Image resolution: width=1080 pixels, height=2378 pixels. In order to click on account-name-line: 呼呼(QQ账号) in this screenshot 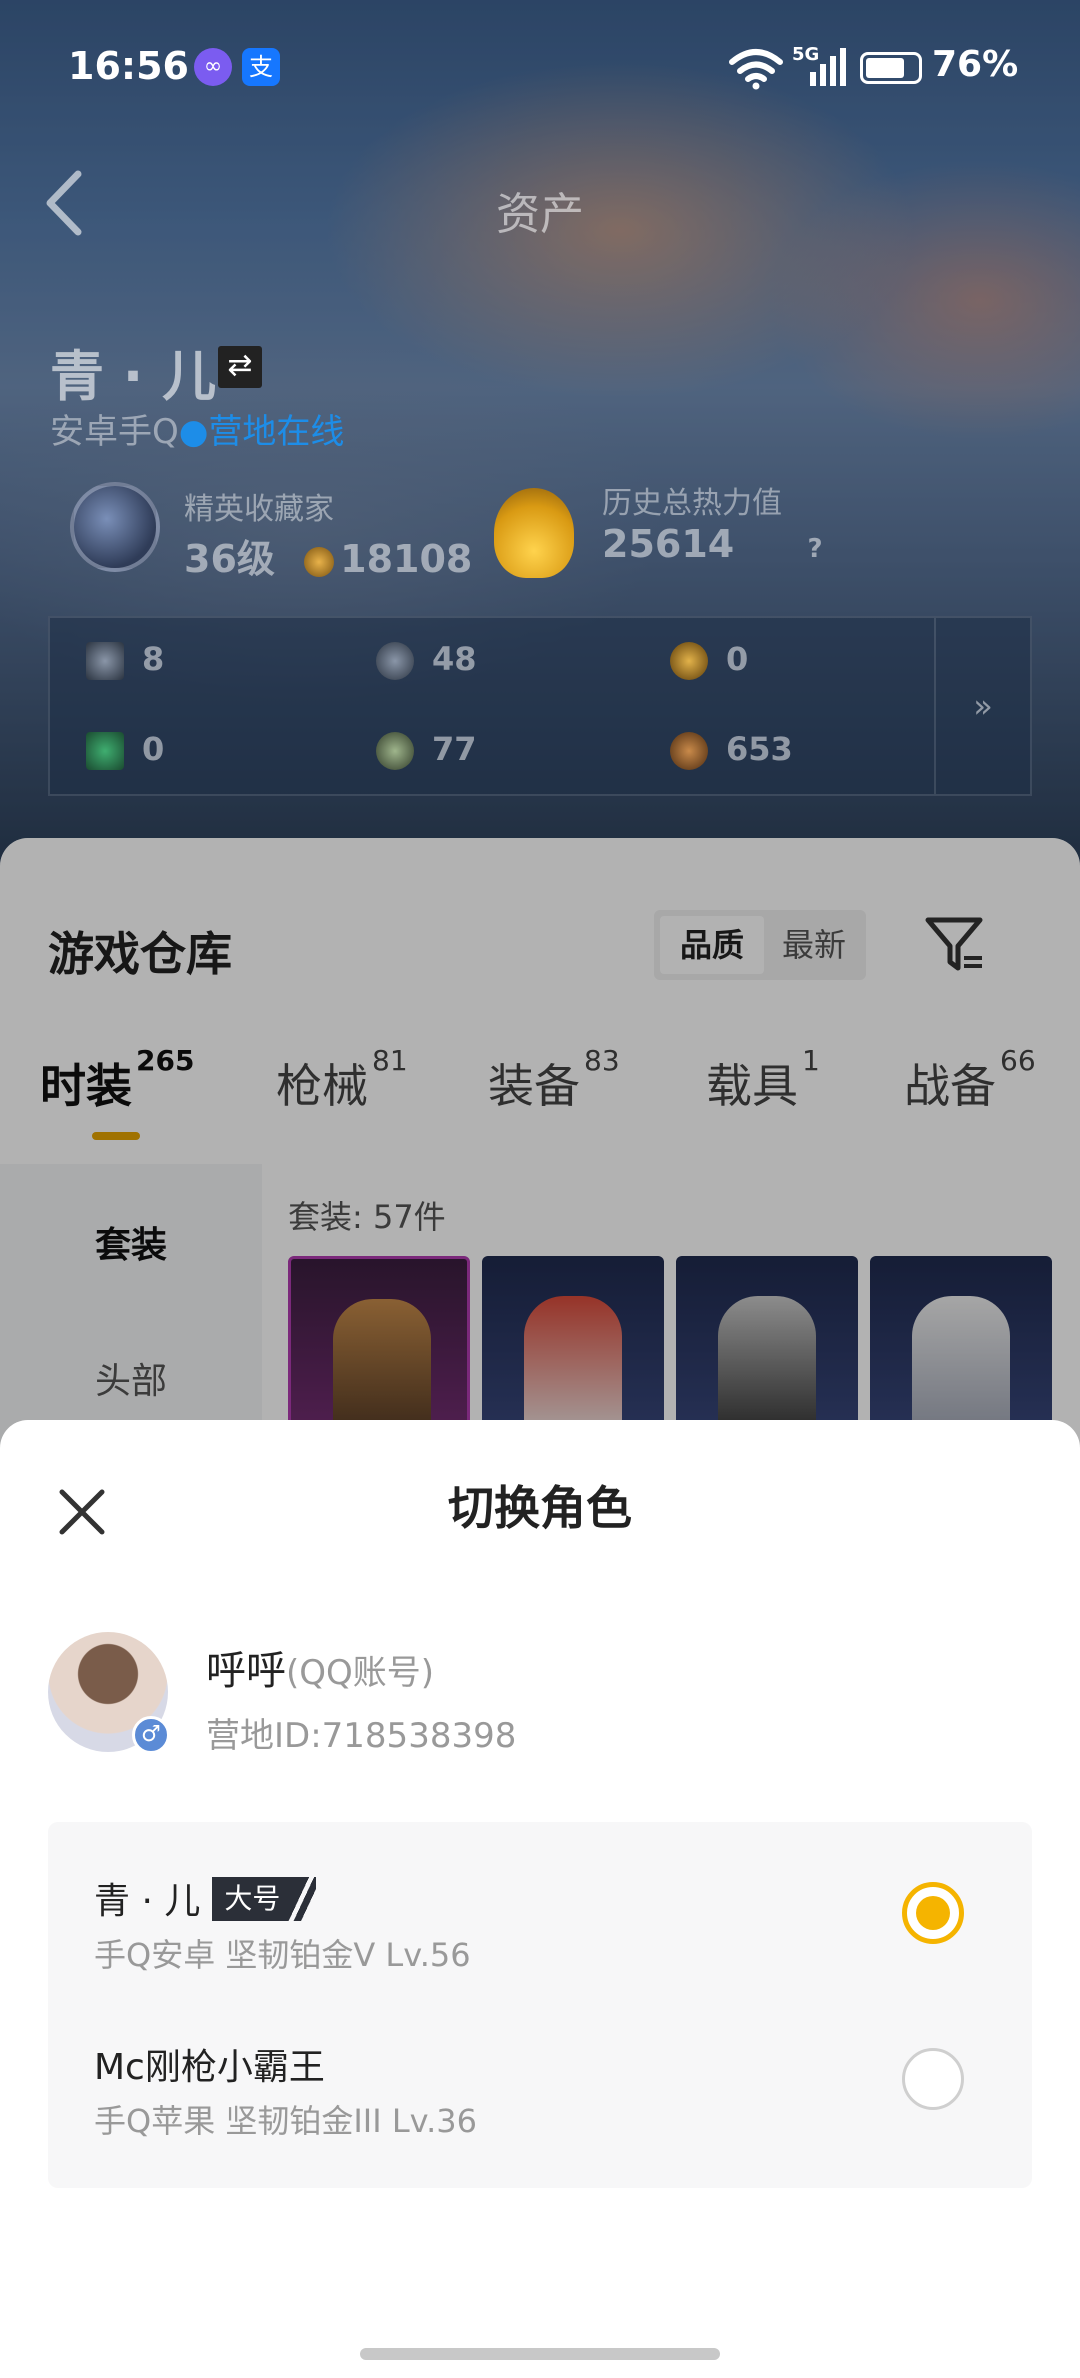, I will do `click(320, 1667)`.